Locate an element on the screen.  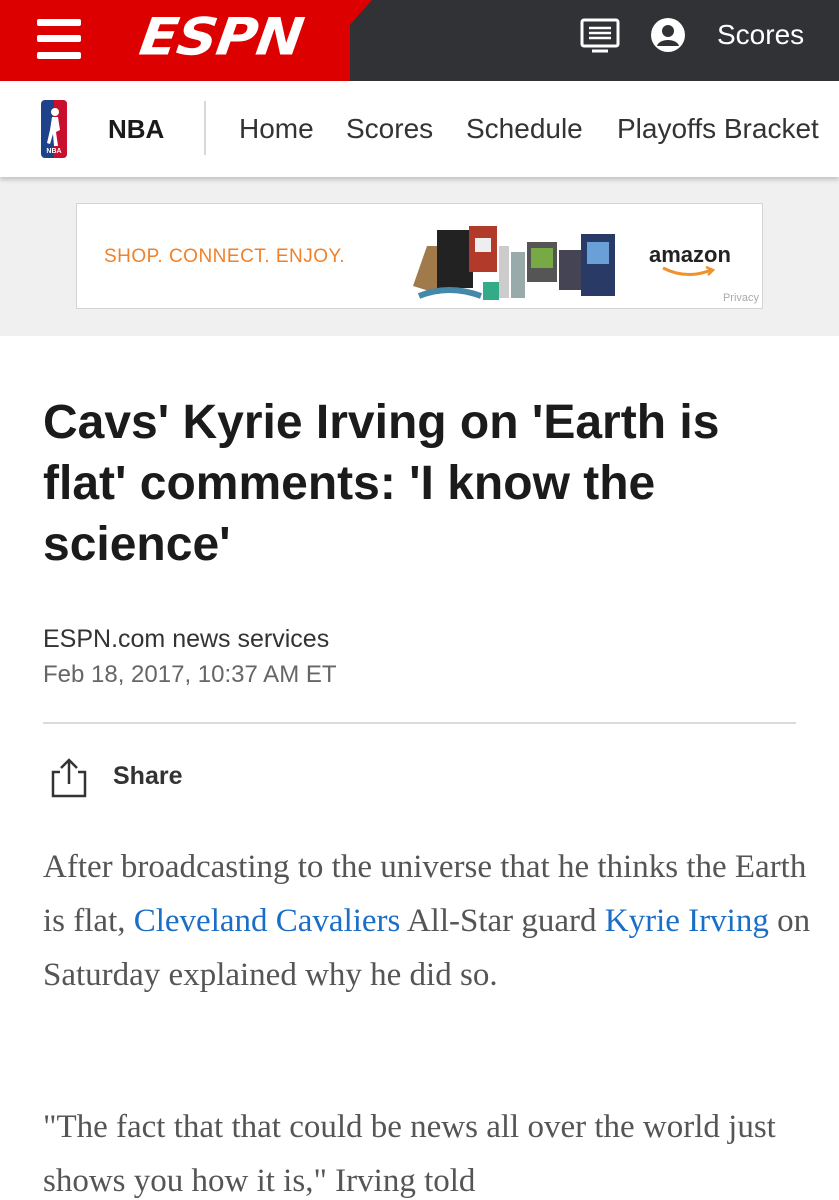
ad-container: SHOP. CONNECT. ENJOY. amazon Privacy is located at coordinates (419, 256).